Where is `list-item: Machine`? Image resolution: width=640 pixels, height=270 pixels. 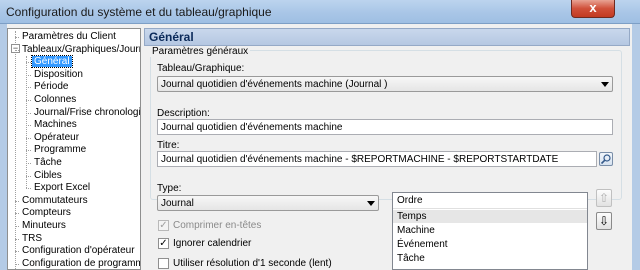 list-item: Machine is located at coordinates (490, 230).